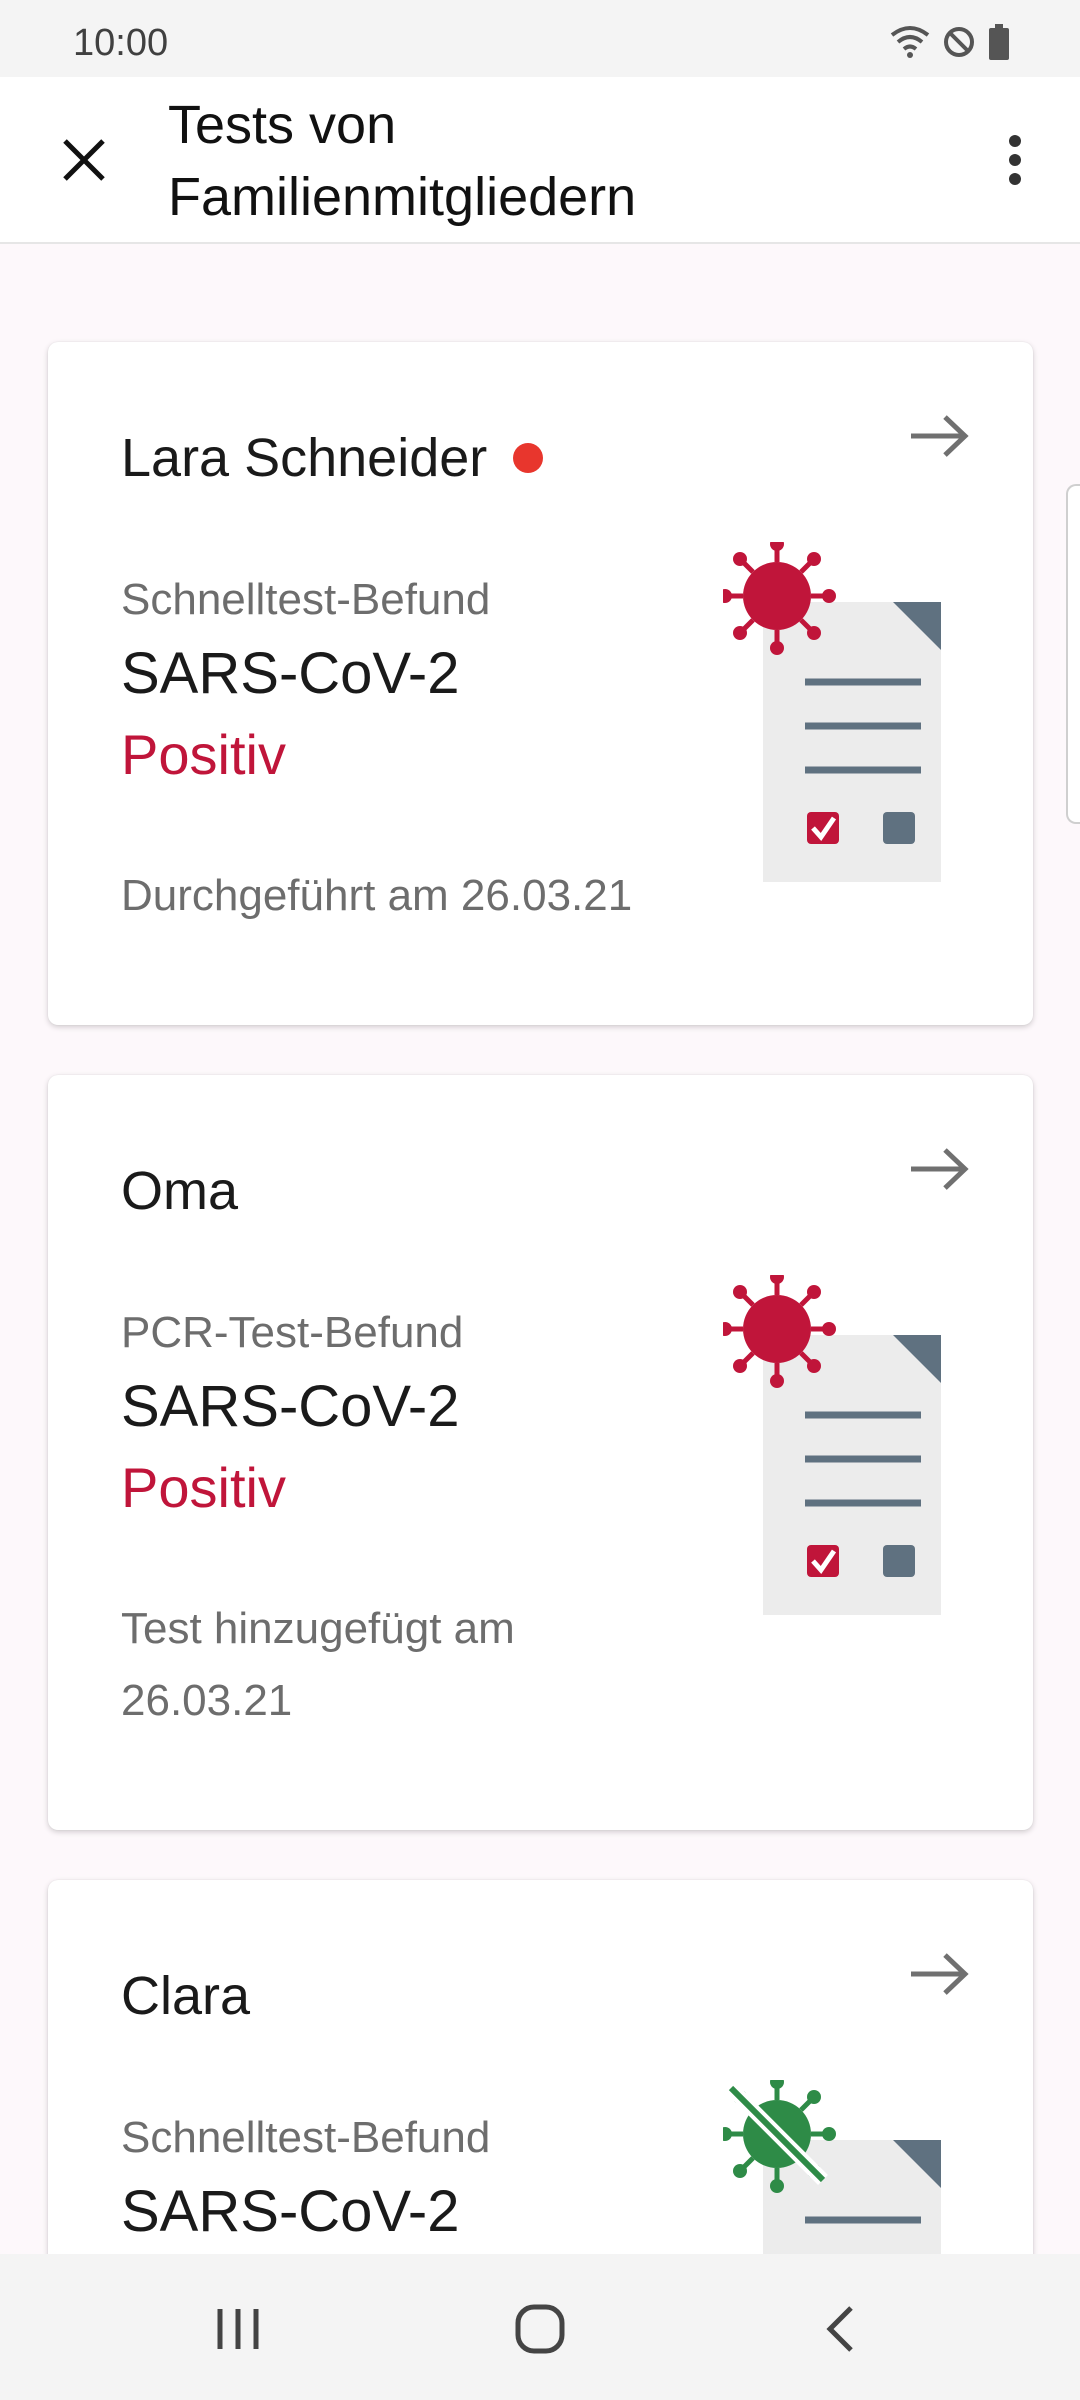 This screenshot has width=1080, height=2400. What do you see at coordinates (121, 43) in the screenshot?
I see `status-time: 10:00` at bounding box center [121, 43].